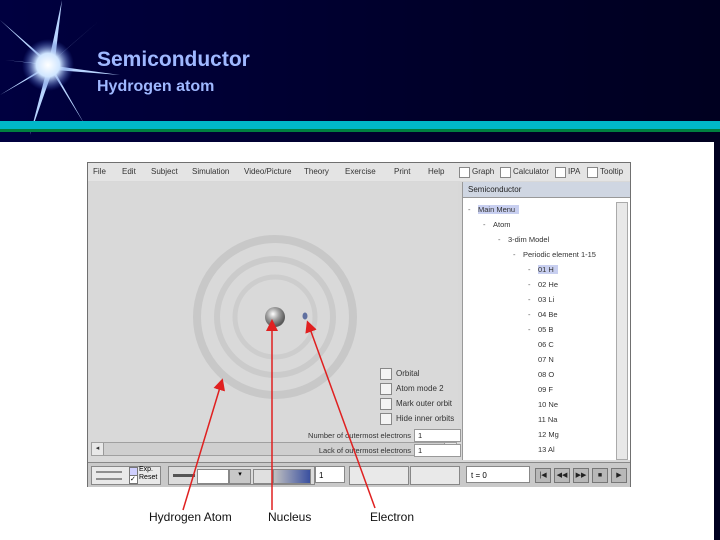  I want to click on tree-item: - Atom, so click(497, 224).